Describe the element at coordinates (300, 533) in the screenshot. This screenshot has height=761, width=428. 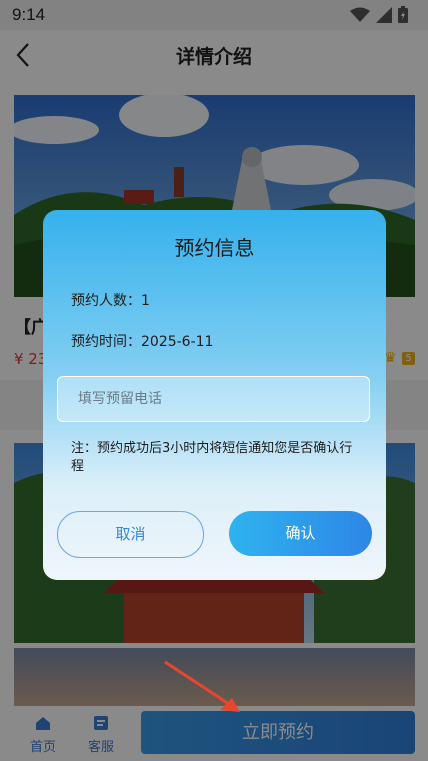
I see `confirm-button: 确认` at that location.